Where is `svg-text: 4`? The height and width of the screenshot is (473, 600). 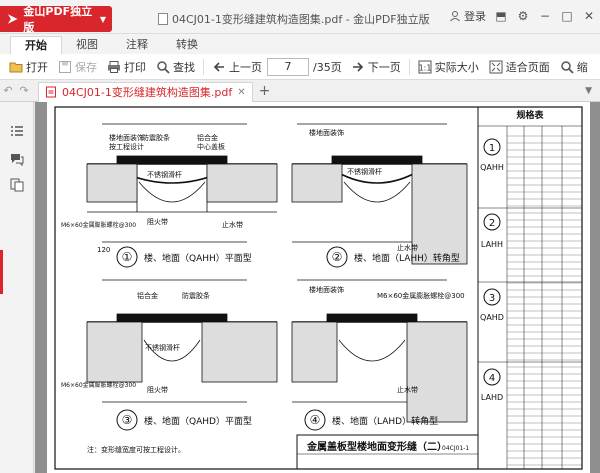
svg-text: 4 is located at coordinates (492, 378).